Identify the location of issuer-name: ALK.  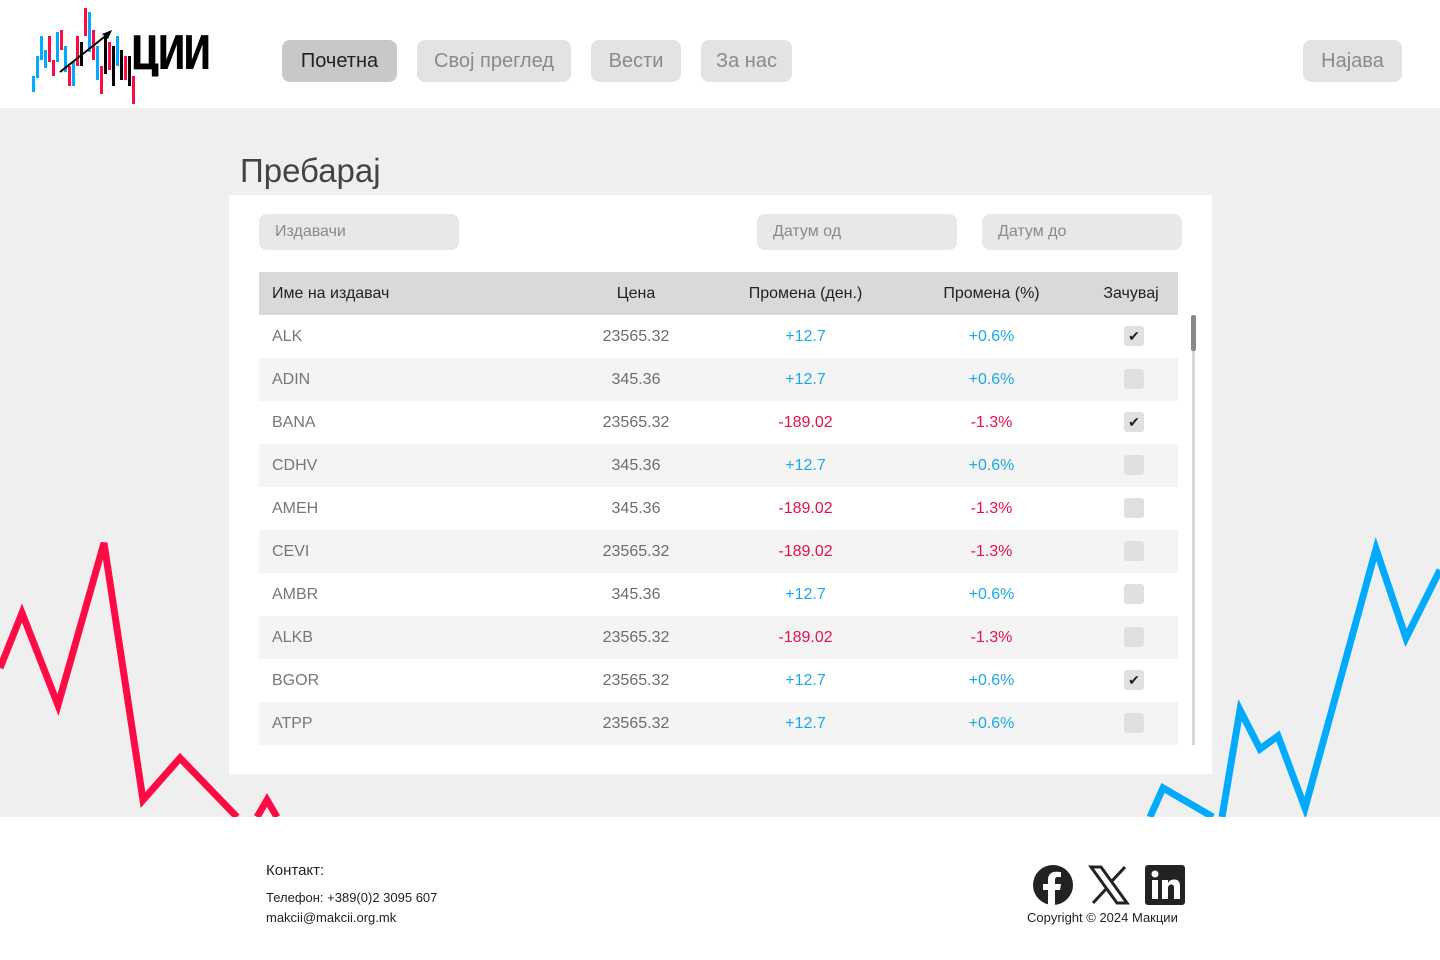
(287, 336).